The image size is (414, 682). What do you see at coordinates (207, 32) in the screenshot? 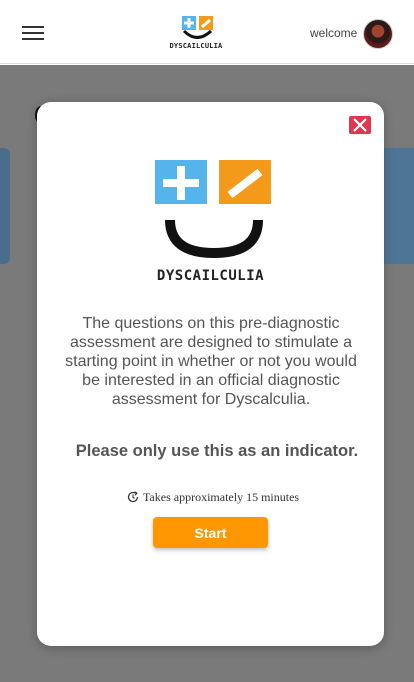
I see `top-app-bar: DYSCAILCULIA welcome` at bounding box center [207, 32].